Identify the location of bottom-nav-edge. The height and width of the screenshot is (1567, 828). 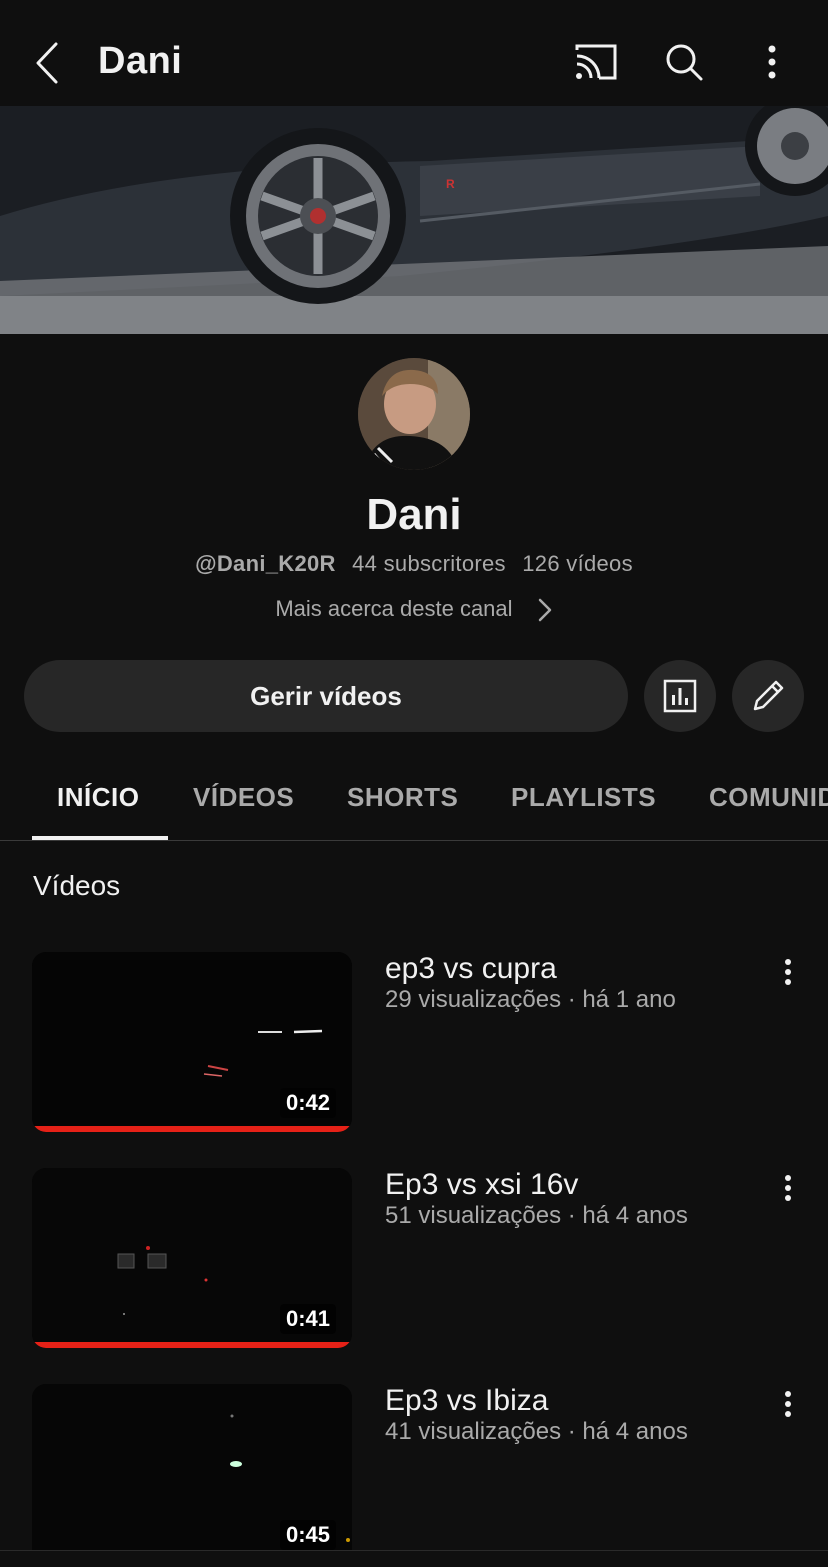
(414, 1558).